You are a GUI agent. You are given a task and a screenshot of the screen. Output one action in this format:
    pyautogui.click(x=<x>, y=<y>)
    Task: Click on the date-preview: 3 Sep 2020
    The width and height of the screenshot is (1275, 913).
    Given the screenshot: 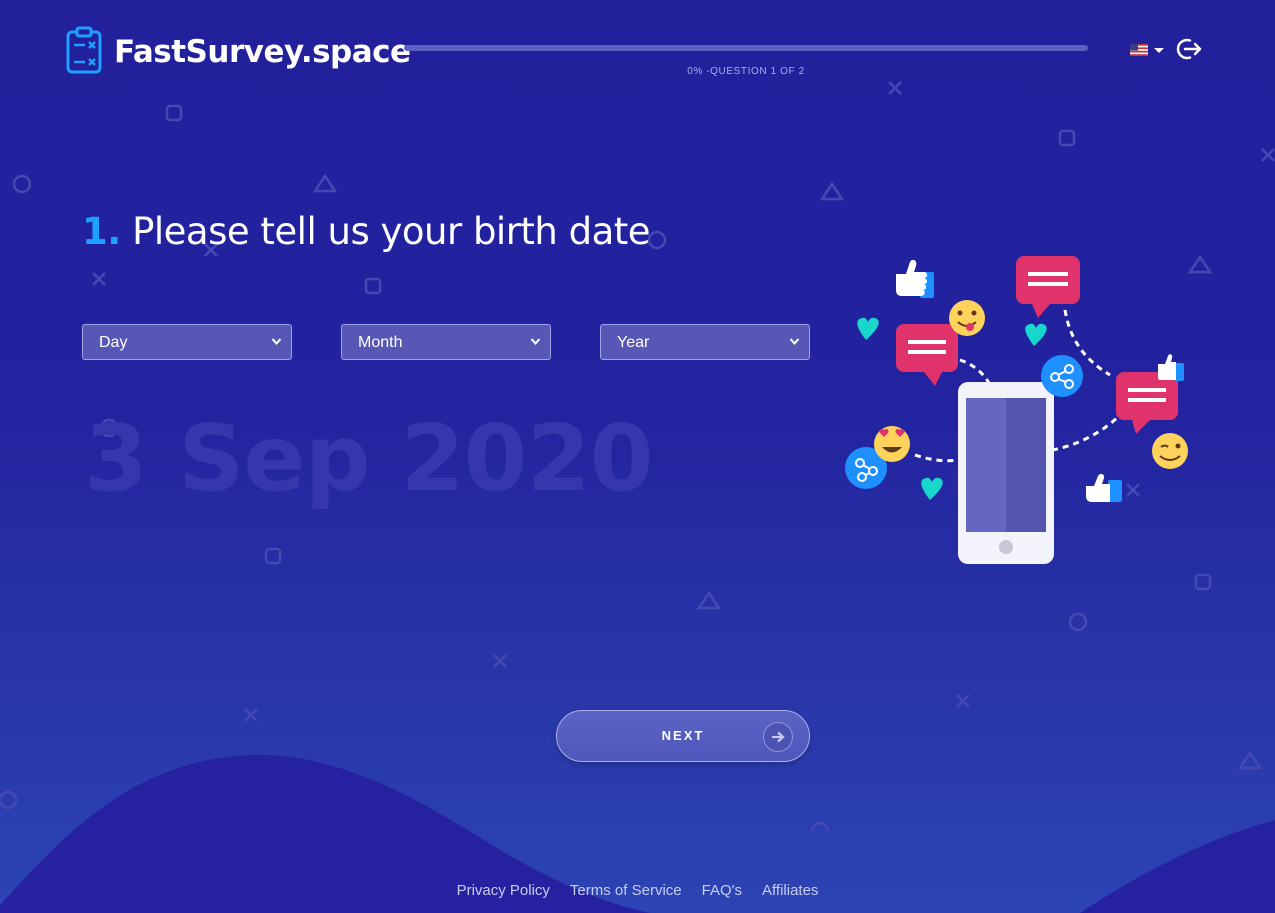 What is the action you would take?
    pyautogui.click(x=369, y=458)
    